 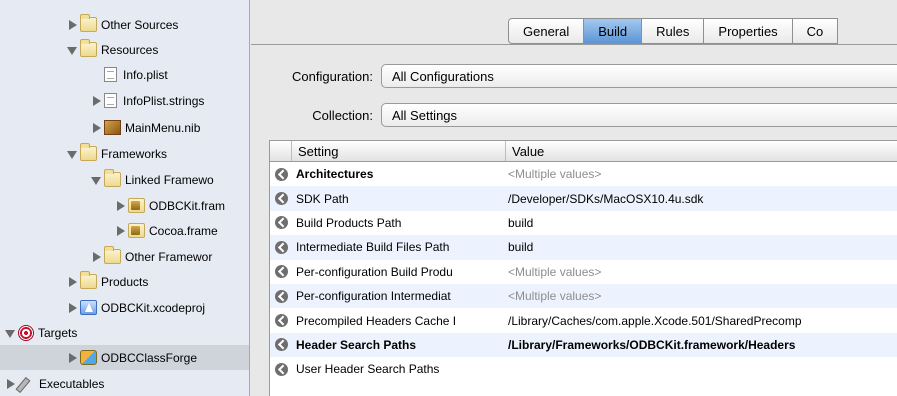 I want to click on strings-file-icon, so click(x=110, y=100).